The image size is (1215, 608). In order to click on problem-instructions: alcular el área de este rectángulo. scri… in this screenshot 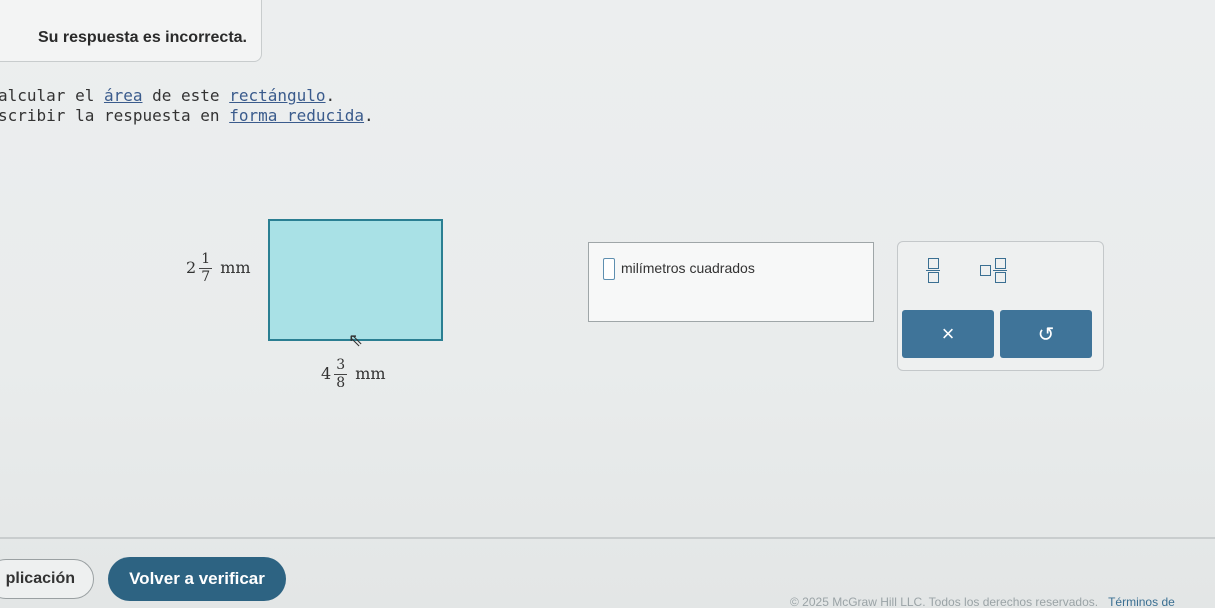, I will do `click(187, 106)`.